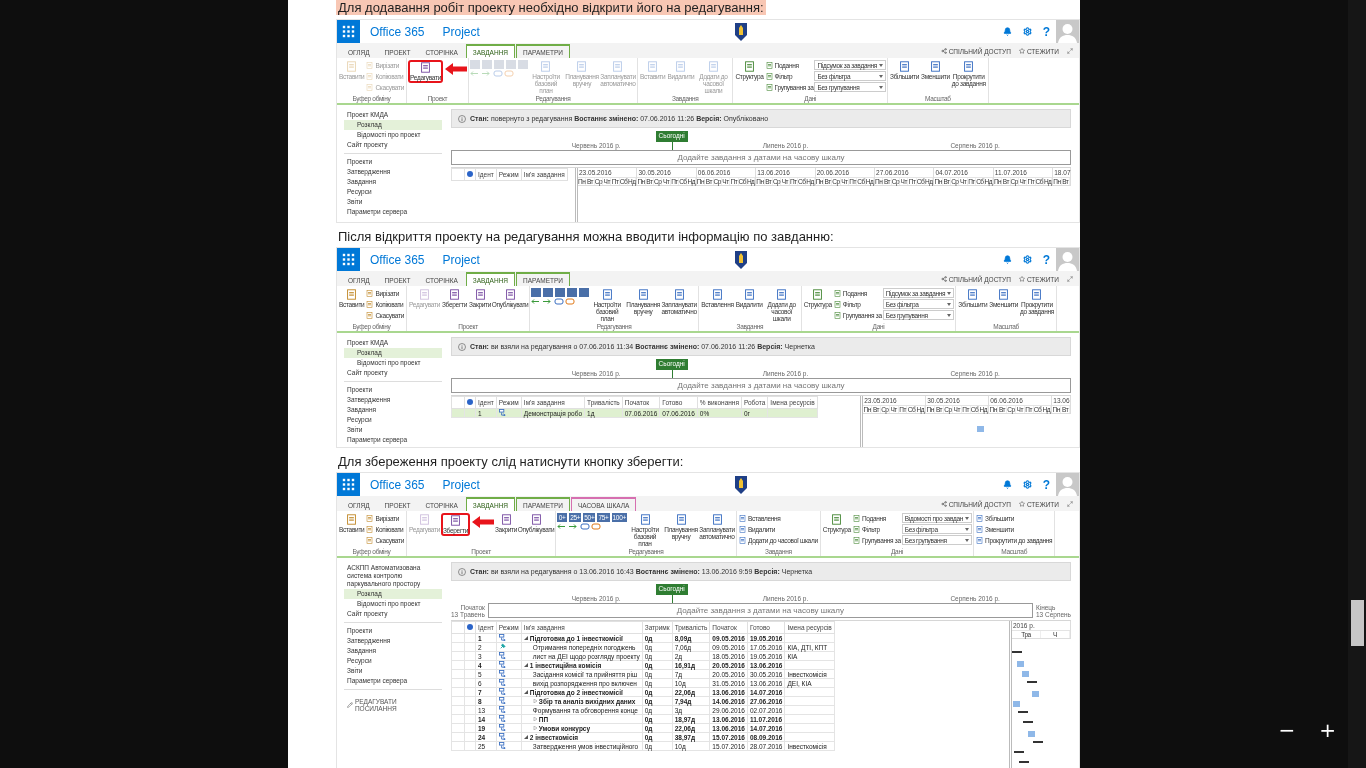 The width and height of the screenshot is (1366, 768). I want to click on today-line, so click(672, 374).